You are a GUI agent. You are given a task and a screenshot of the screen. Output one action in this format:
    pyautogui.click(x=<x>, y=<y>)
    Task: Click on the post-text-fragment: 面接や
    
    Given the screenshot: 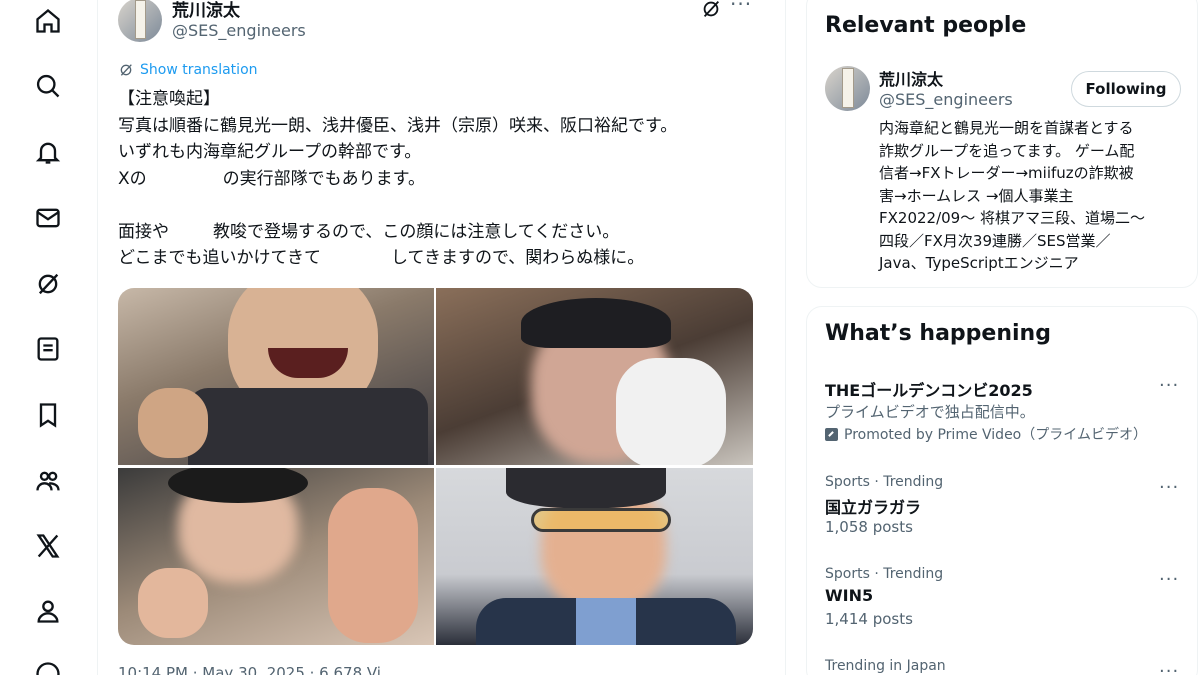 What is the action you would take?
    pyautogui.click(x=143, y=231)
    